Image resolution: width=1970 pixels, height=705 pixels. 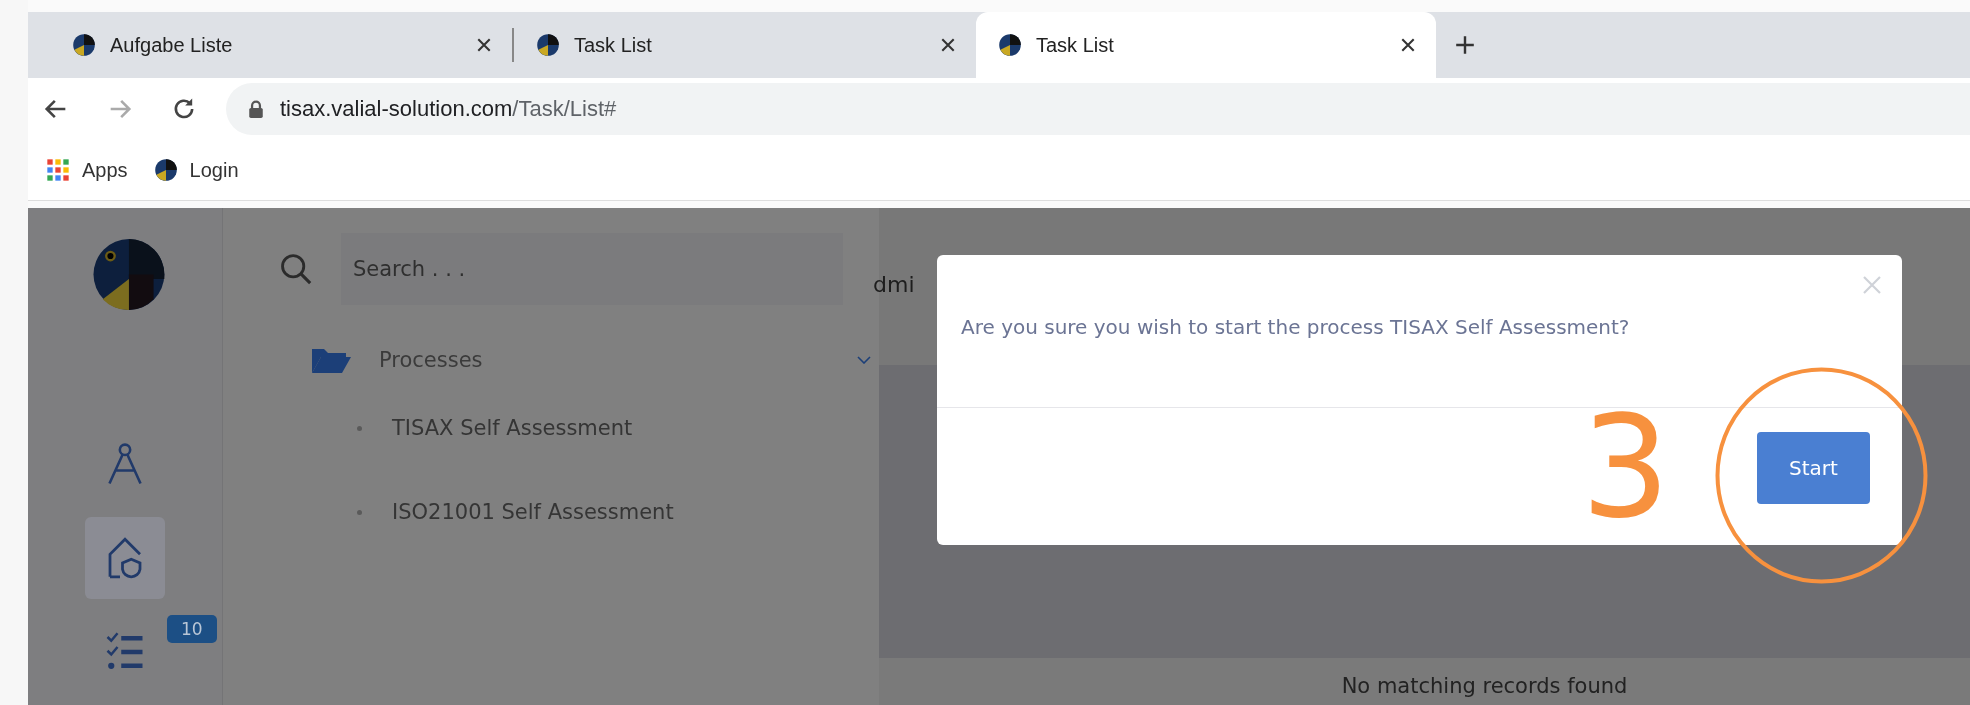 I want to click on apps-grid-icon, so click(x=58, y=170).